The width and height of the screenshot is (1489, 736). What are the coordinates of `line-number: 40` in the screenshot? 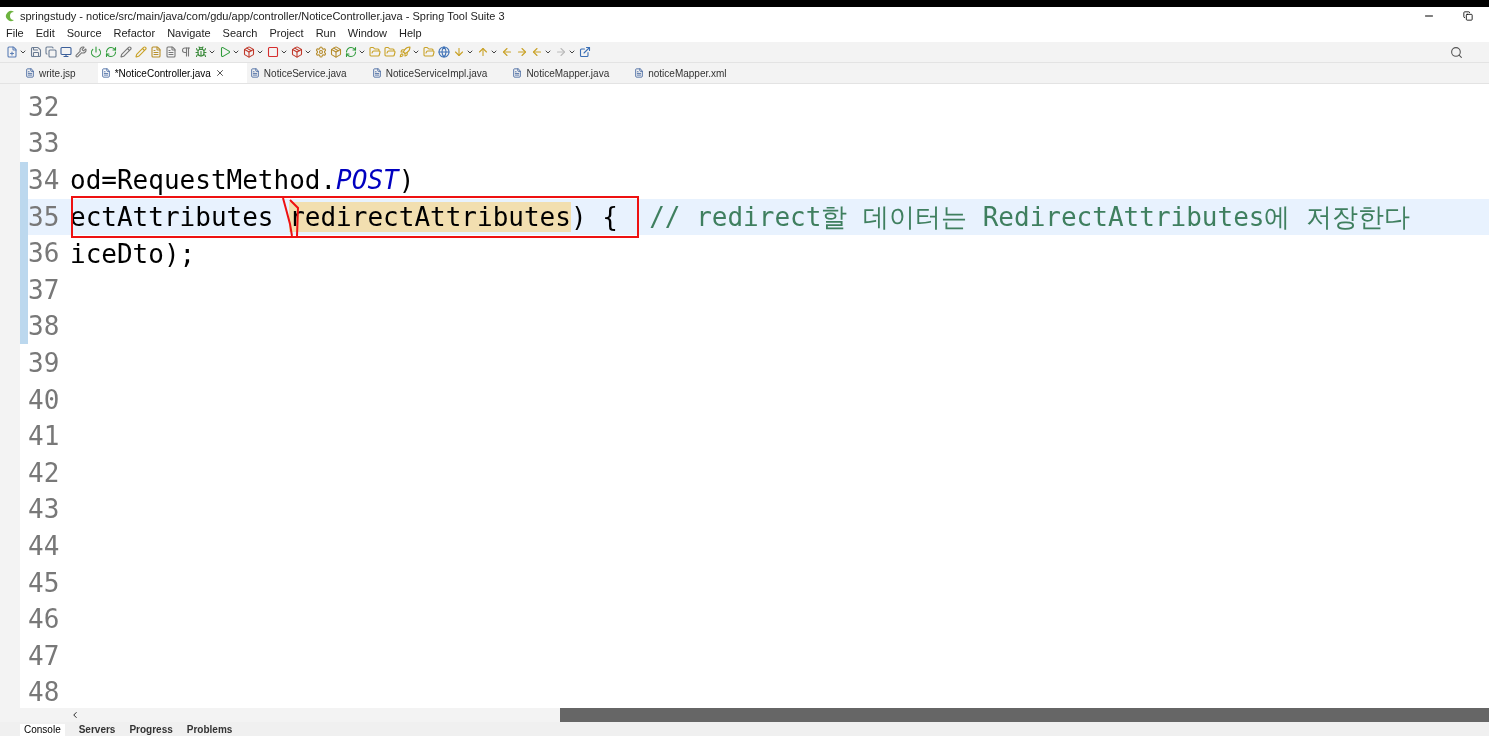 It's located at (44, 400).